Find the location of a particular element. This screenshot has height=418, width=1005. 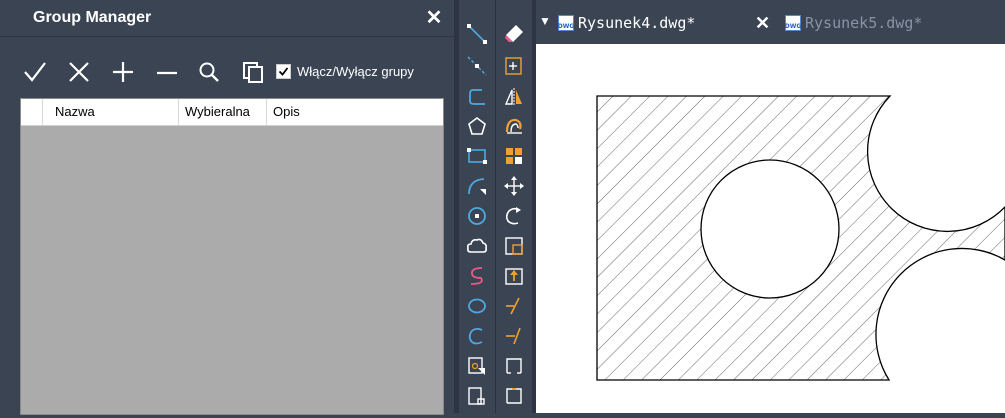

construction-line-icon is located at coordinates (477, 66).